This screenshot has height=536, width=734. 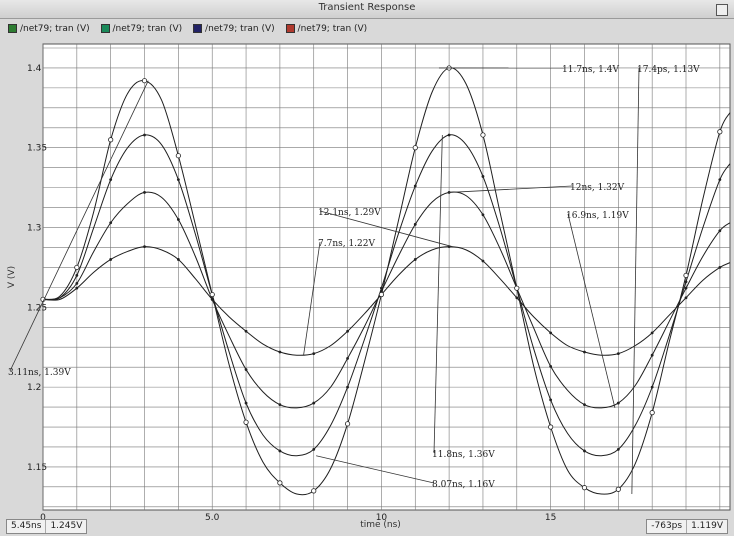 What do you see at coordinates (12, 277) in the screenshot?
I see `y-axis-label: V (V)` at bounding box center [12, 277].